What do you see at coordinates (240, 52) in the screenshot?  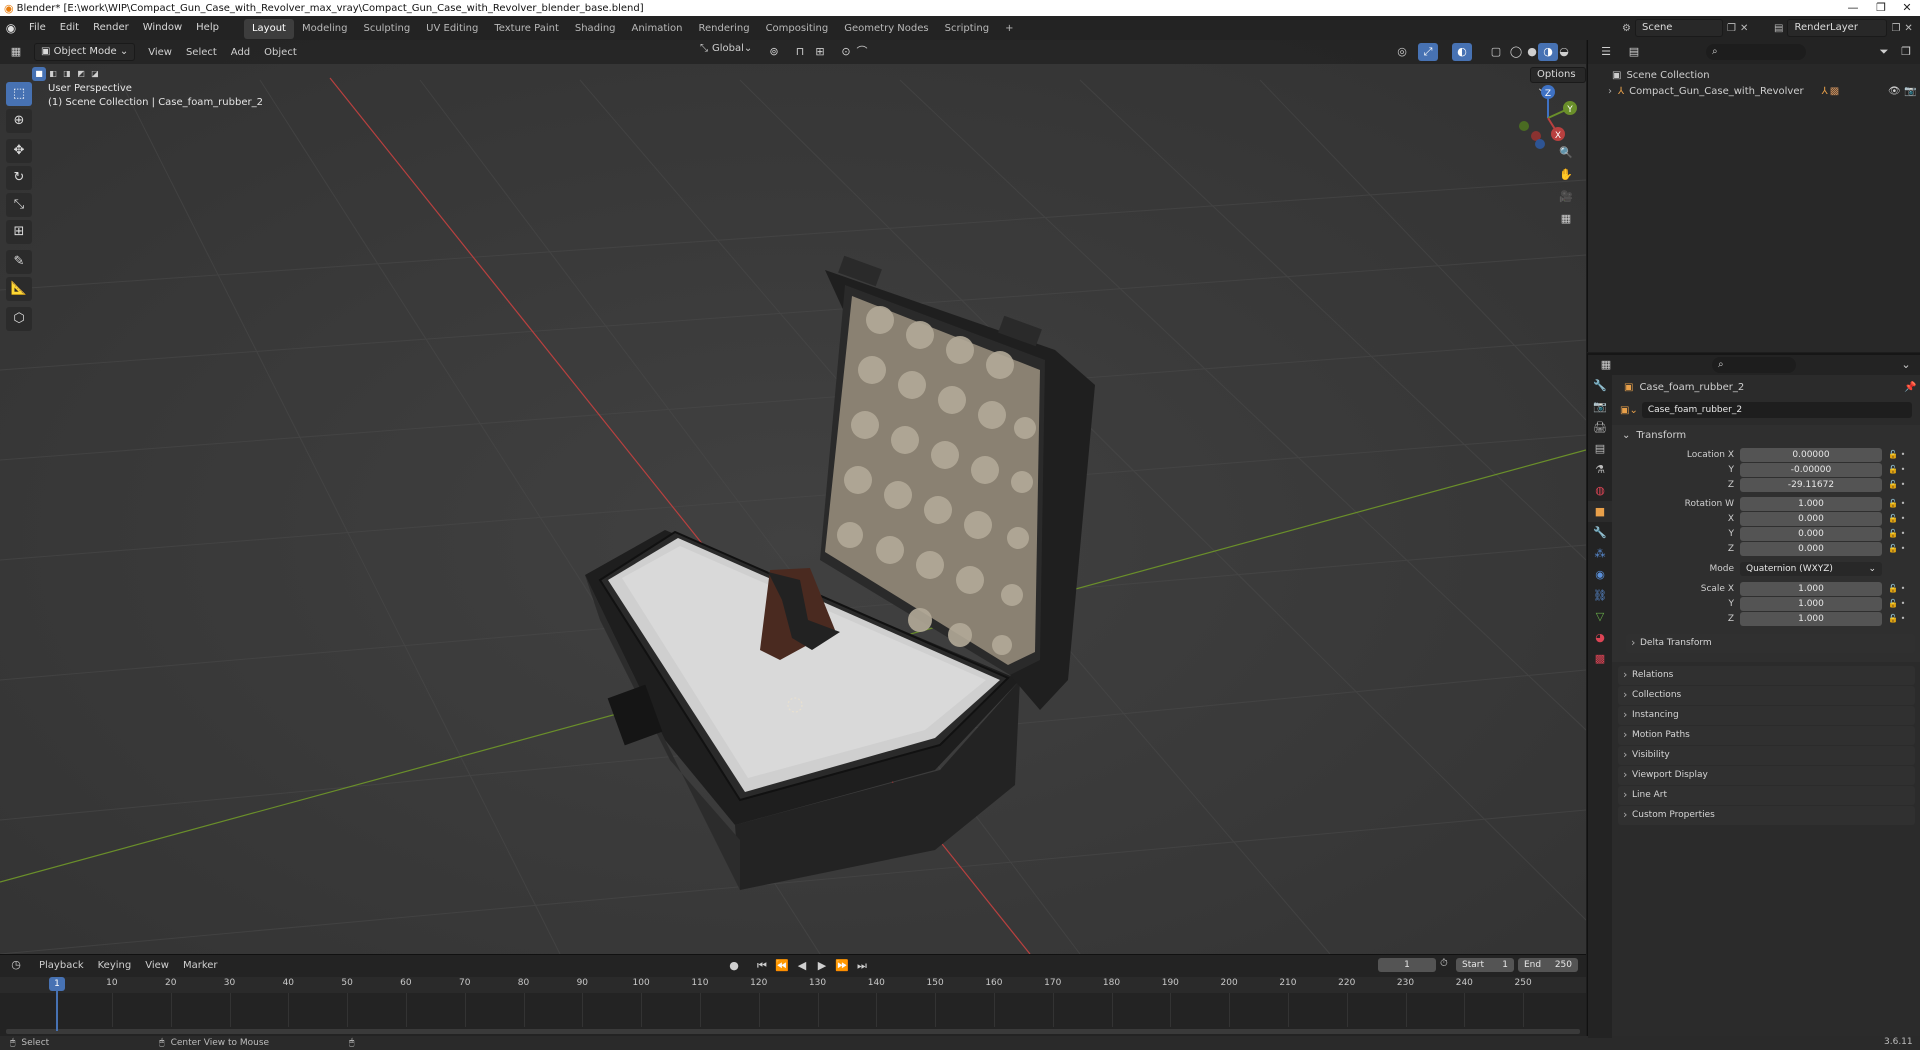 I see `menu-add: Add` at bounding box center [240, 52].